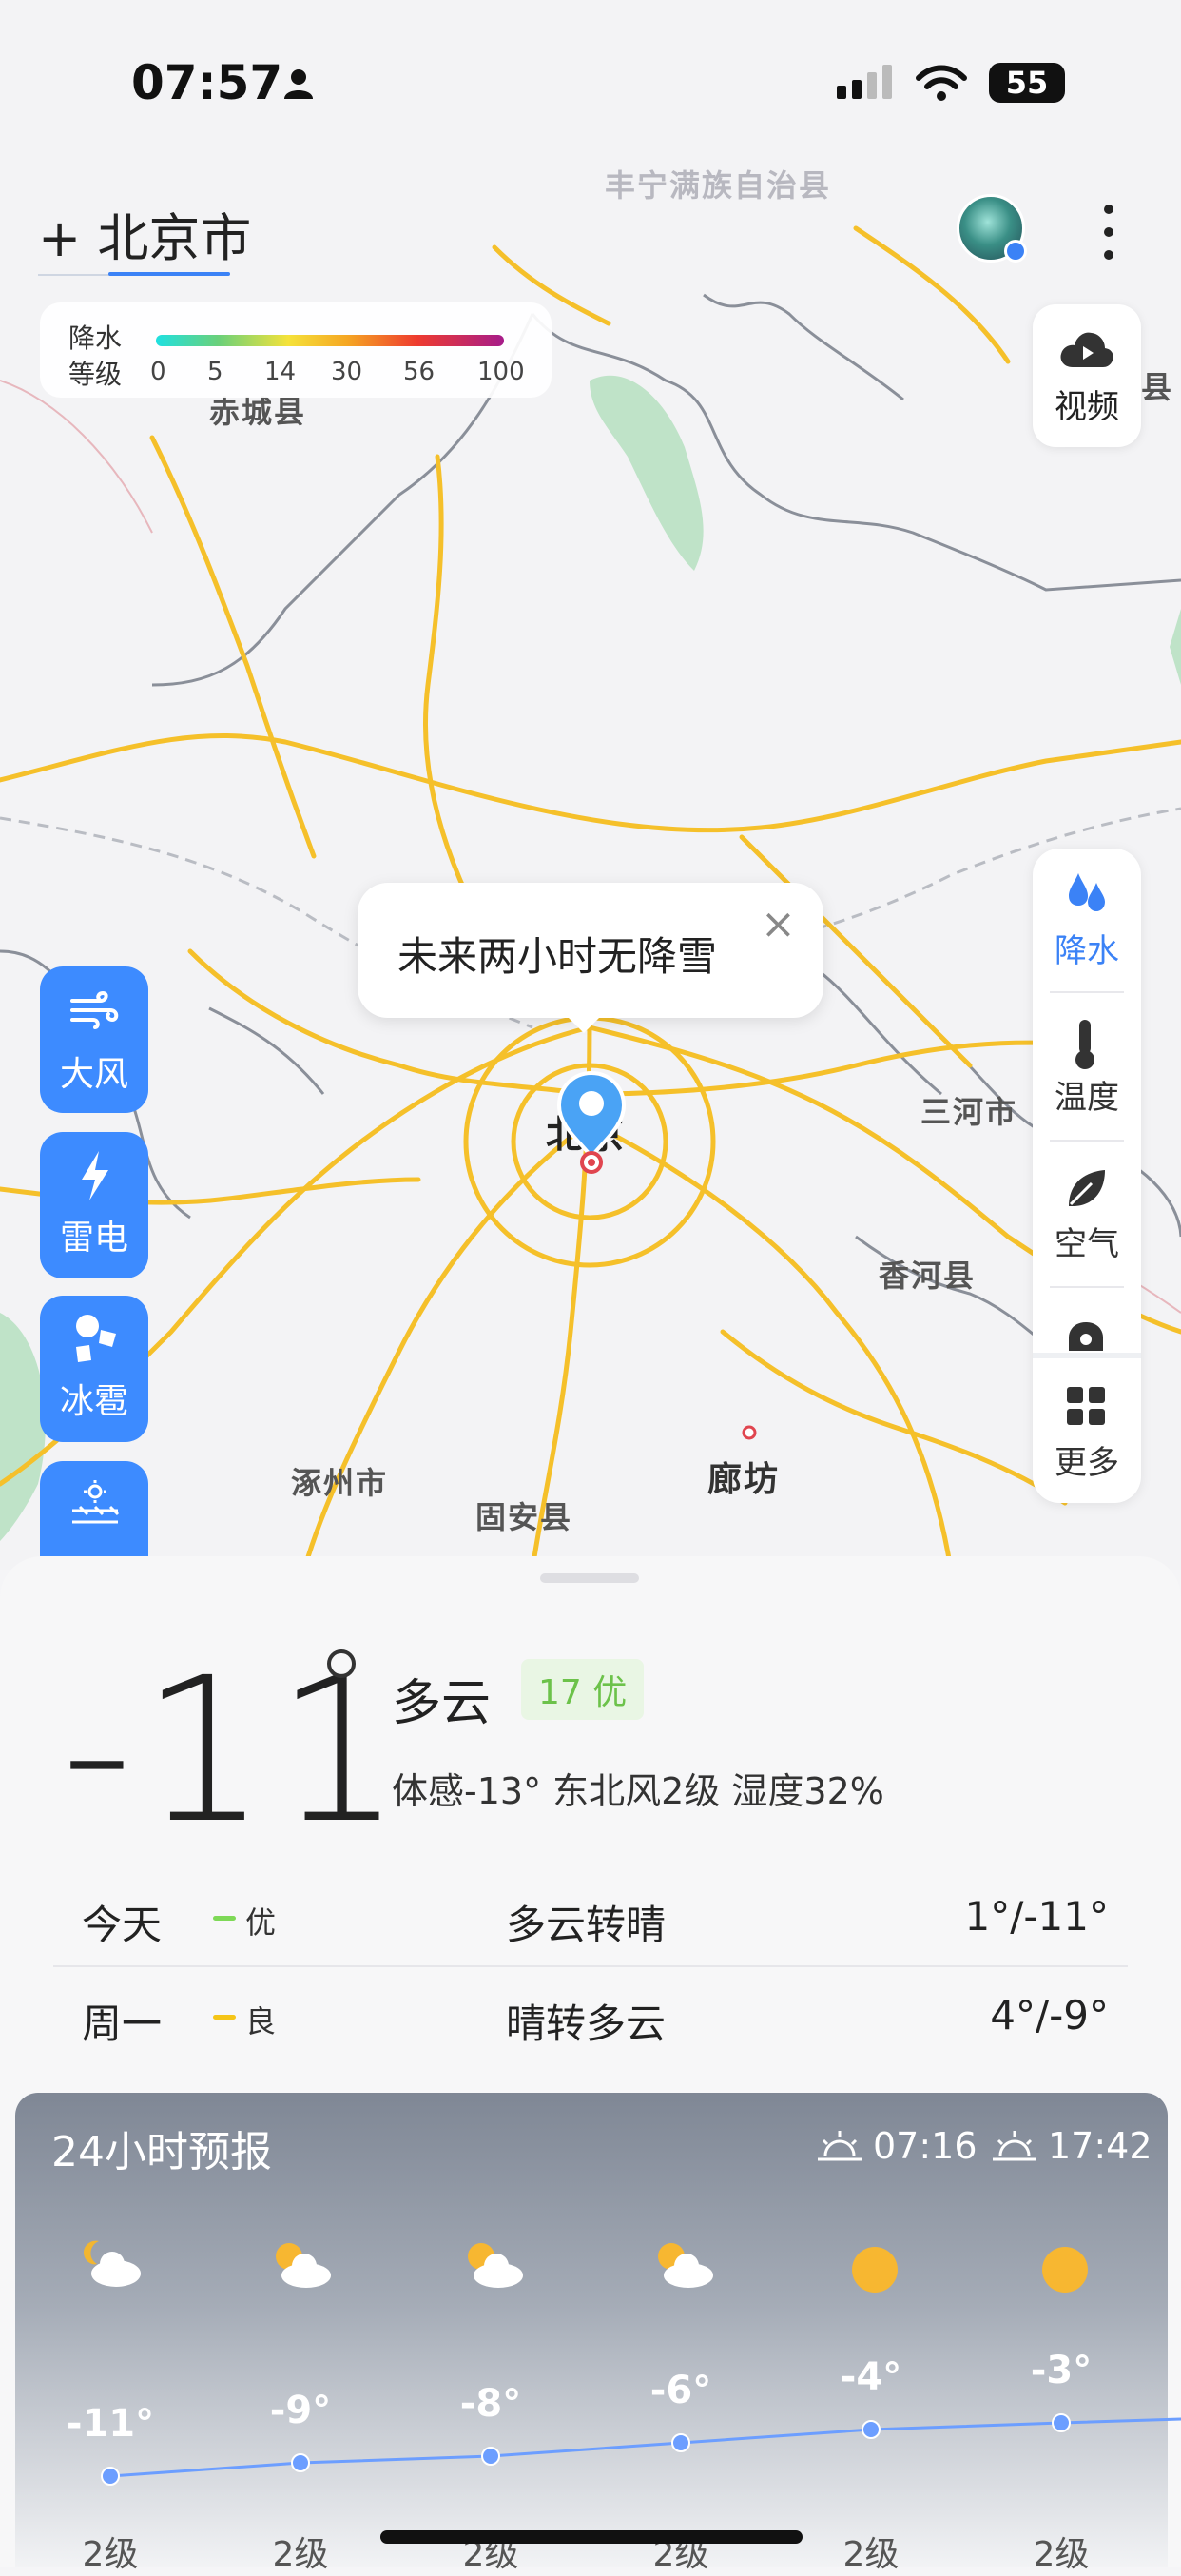  I want to click on current-condition: 多云, so click(442, 1704).